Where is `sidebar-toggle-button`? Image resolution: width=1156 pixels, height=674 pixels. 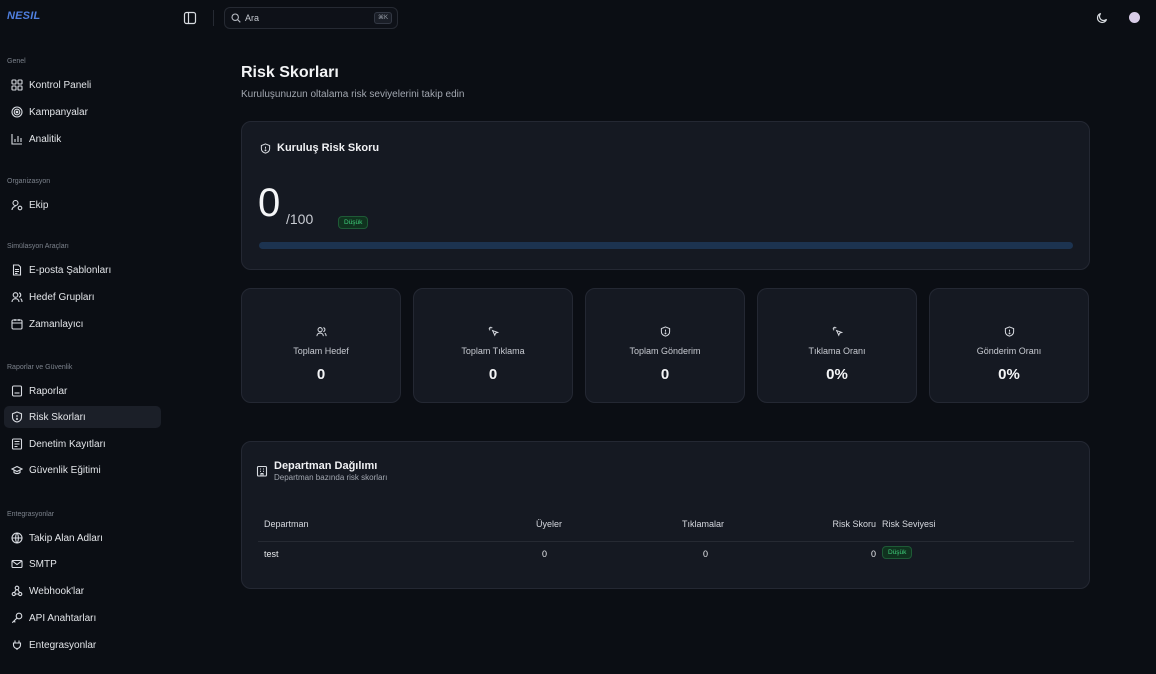 sidebar-toggle-button is located at coordinates (190, 18).